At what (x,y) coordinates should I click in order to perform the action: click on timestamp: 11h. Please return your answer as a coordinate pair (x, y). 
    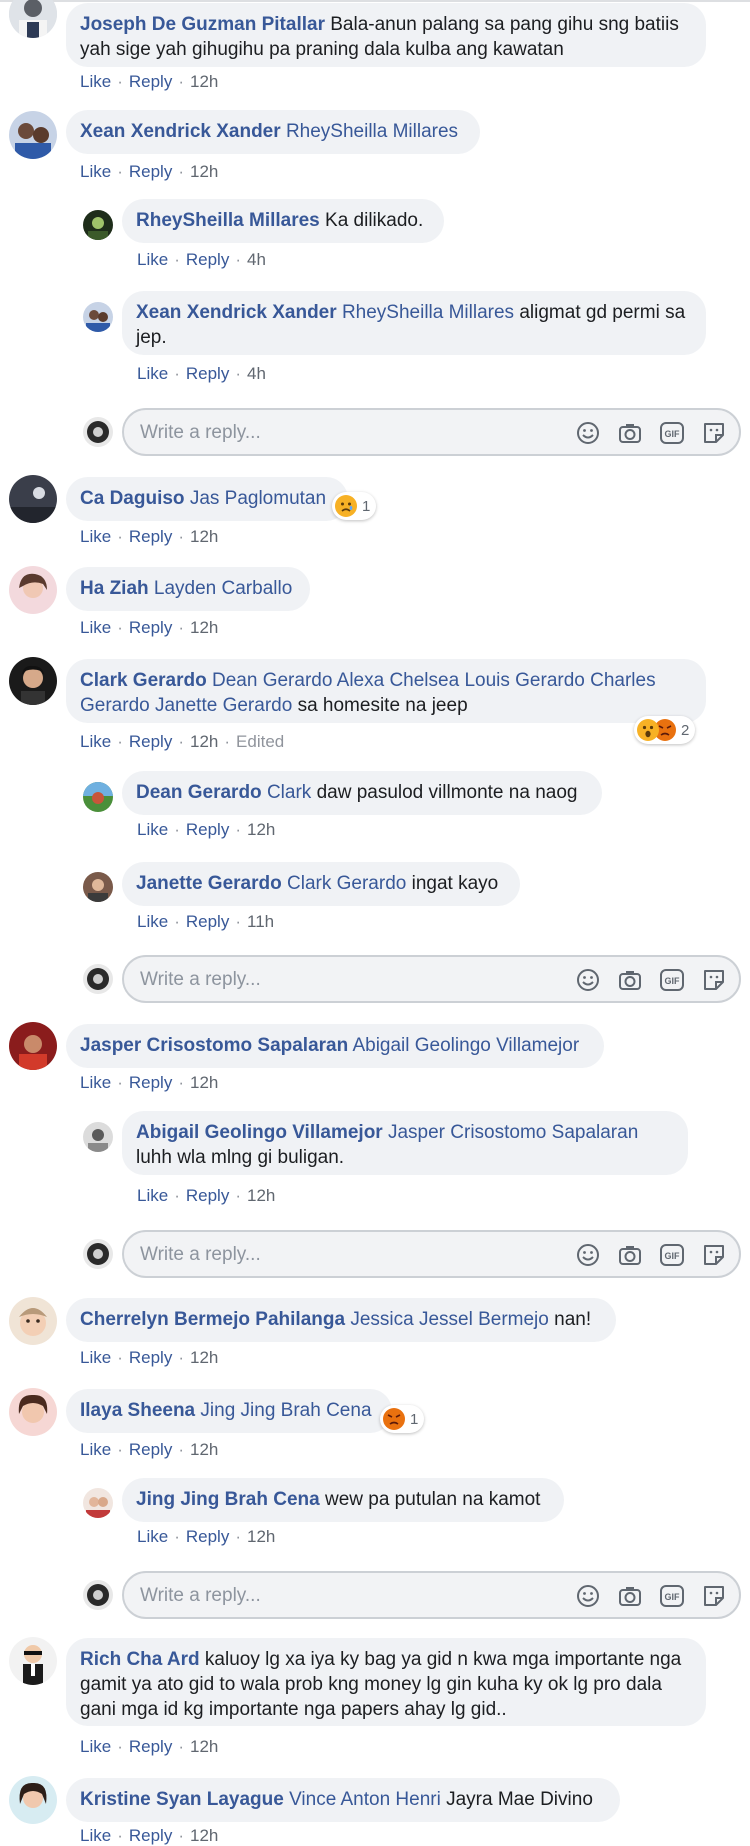
    Looking at the image, I should click on (260, 921).